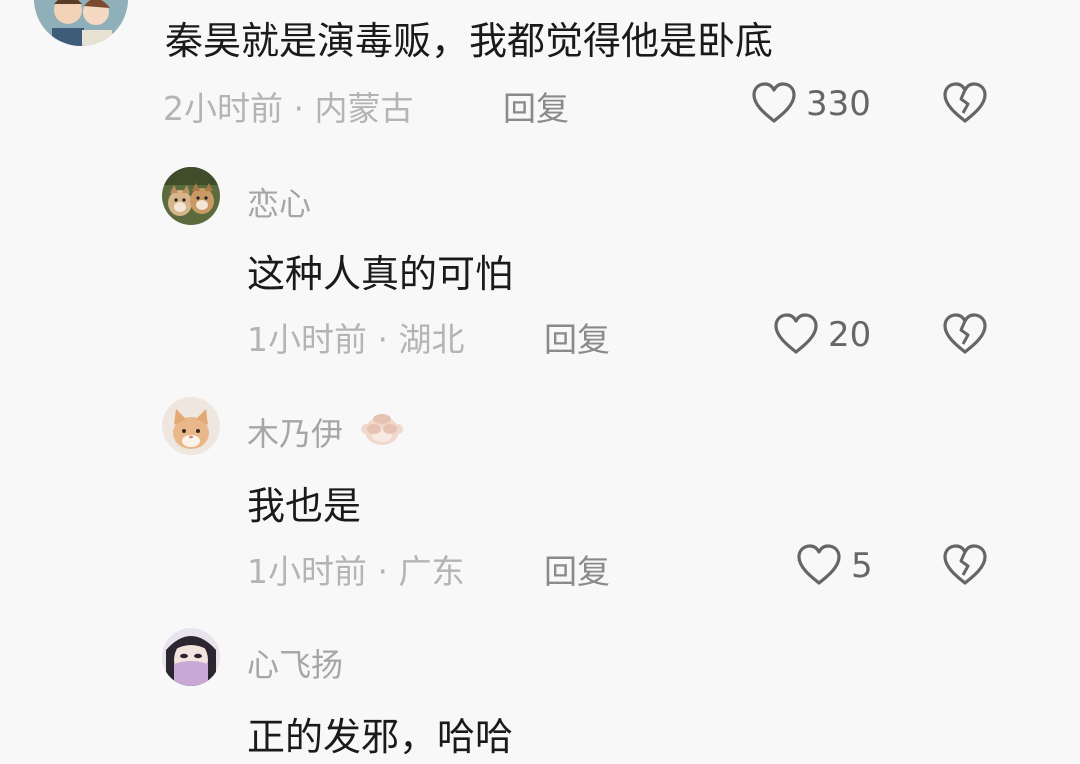 The image size is (1080, 764). What do you see at coordinates (838, 104) in the screenshot?
I see `like-count: 330` at bounding box center [838, 104].